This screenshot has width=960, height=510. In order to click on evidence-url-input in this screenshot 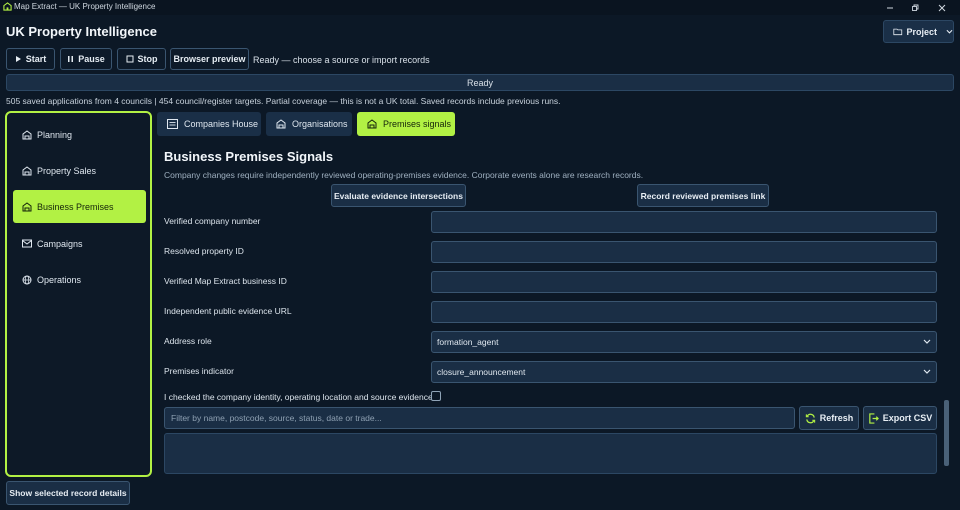, I will do `click(684, 312)`.